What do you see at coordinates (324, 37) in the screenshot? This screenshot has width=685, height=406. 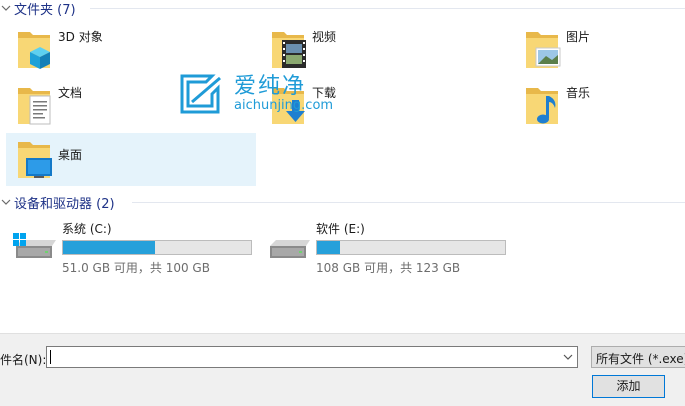 I see `folder-label: 视频` at bounding box center [324, 37].